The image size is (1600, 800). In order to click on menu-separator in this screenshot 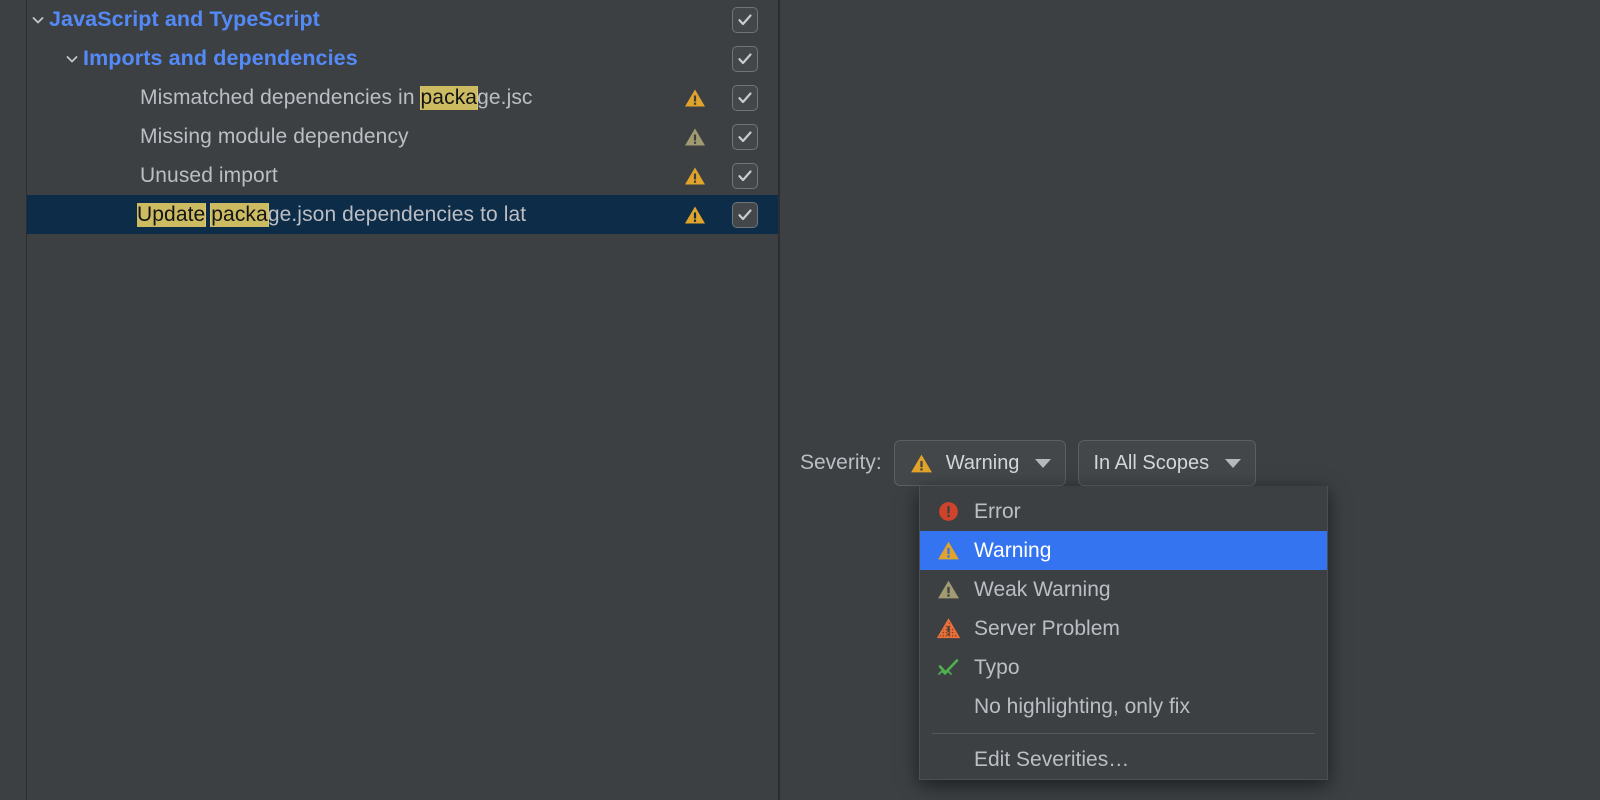, I will do `click(1123, 733)`.